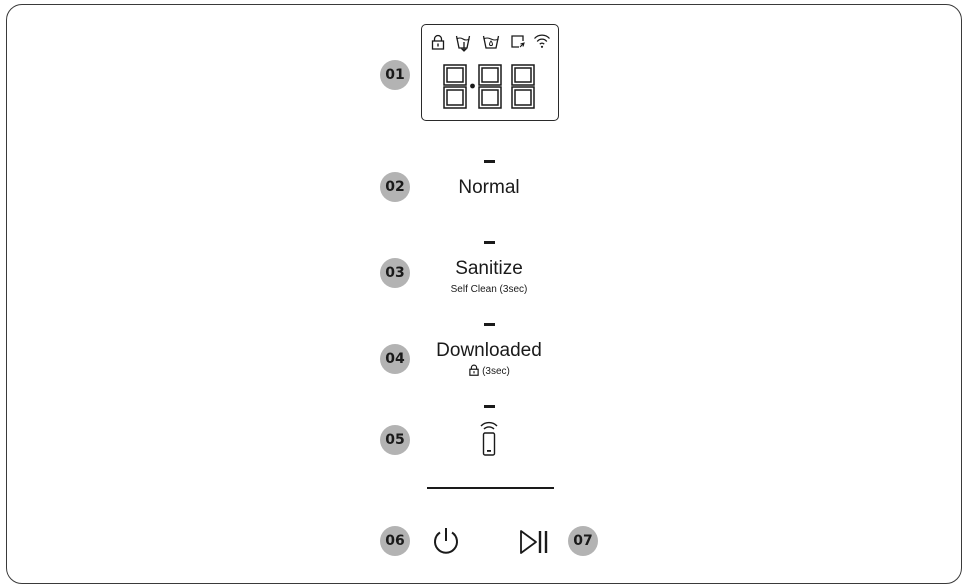 The width and height of the screenshot is (966, 584). What do you see at coordinates (489, 289) in the screenshot?
I see `self-clean-sublabel: Self Clean (3sec)` at bounding box center [489, 289].